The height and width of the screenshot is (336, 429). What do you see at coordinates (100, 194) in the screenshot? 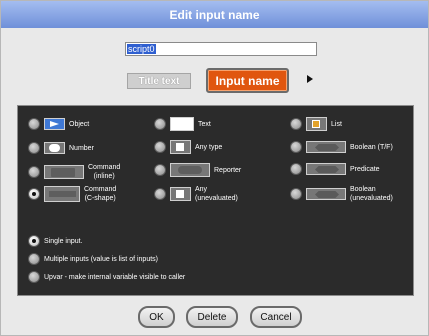
I see `type-label-command-c: Command (C-shape)` at bounding box center [100, 194].